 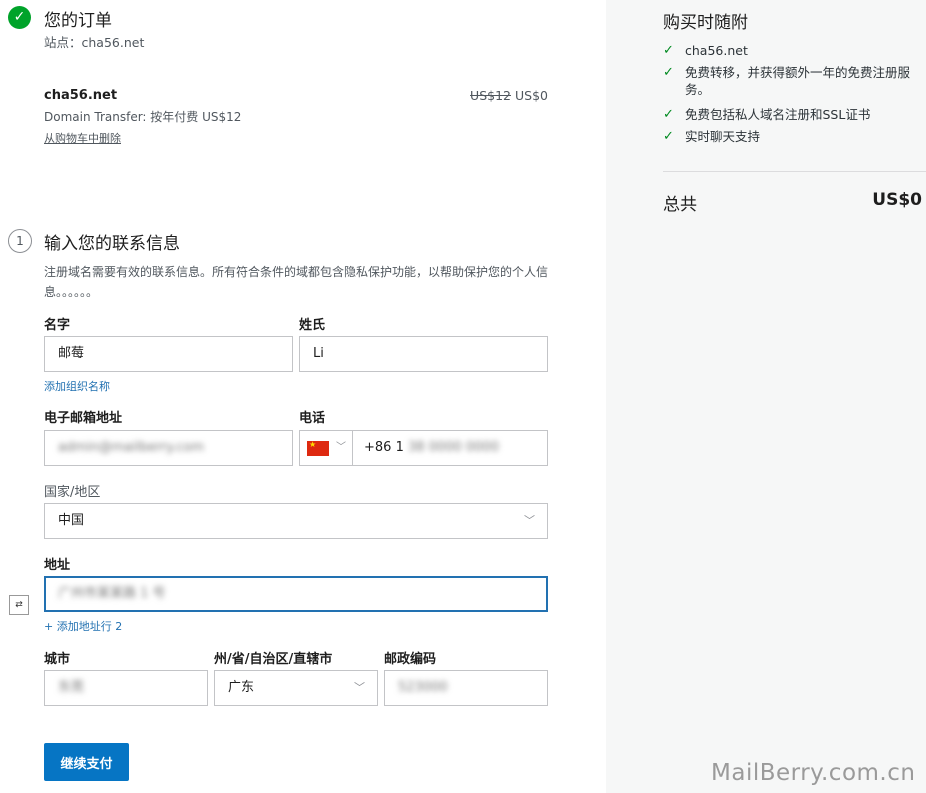 What do you see at coordinates (352, 448) in the screenshot?
I see `phone-divider` at bounding box center [352, 448].